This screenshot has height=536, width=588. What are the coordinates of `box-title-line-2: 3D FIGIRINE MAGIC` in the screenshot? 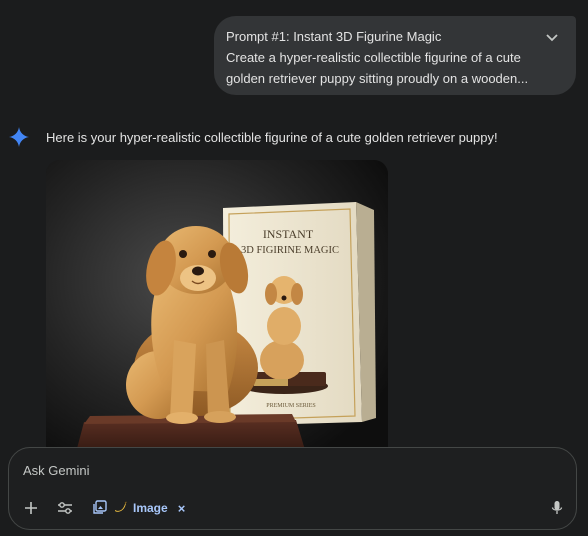 It's located at (290, 250).